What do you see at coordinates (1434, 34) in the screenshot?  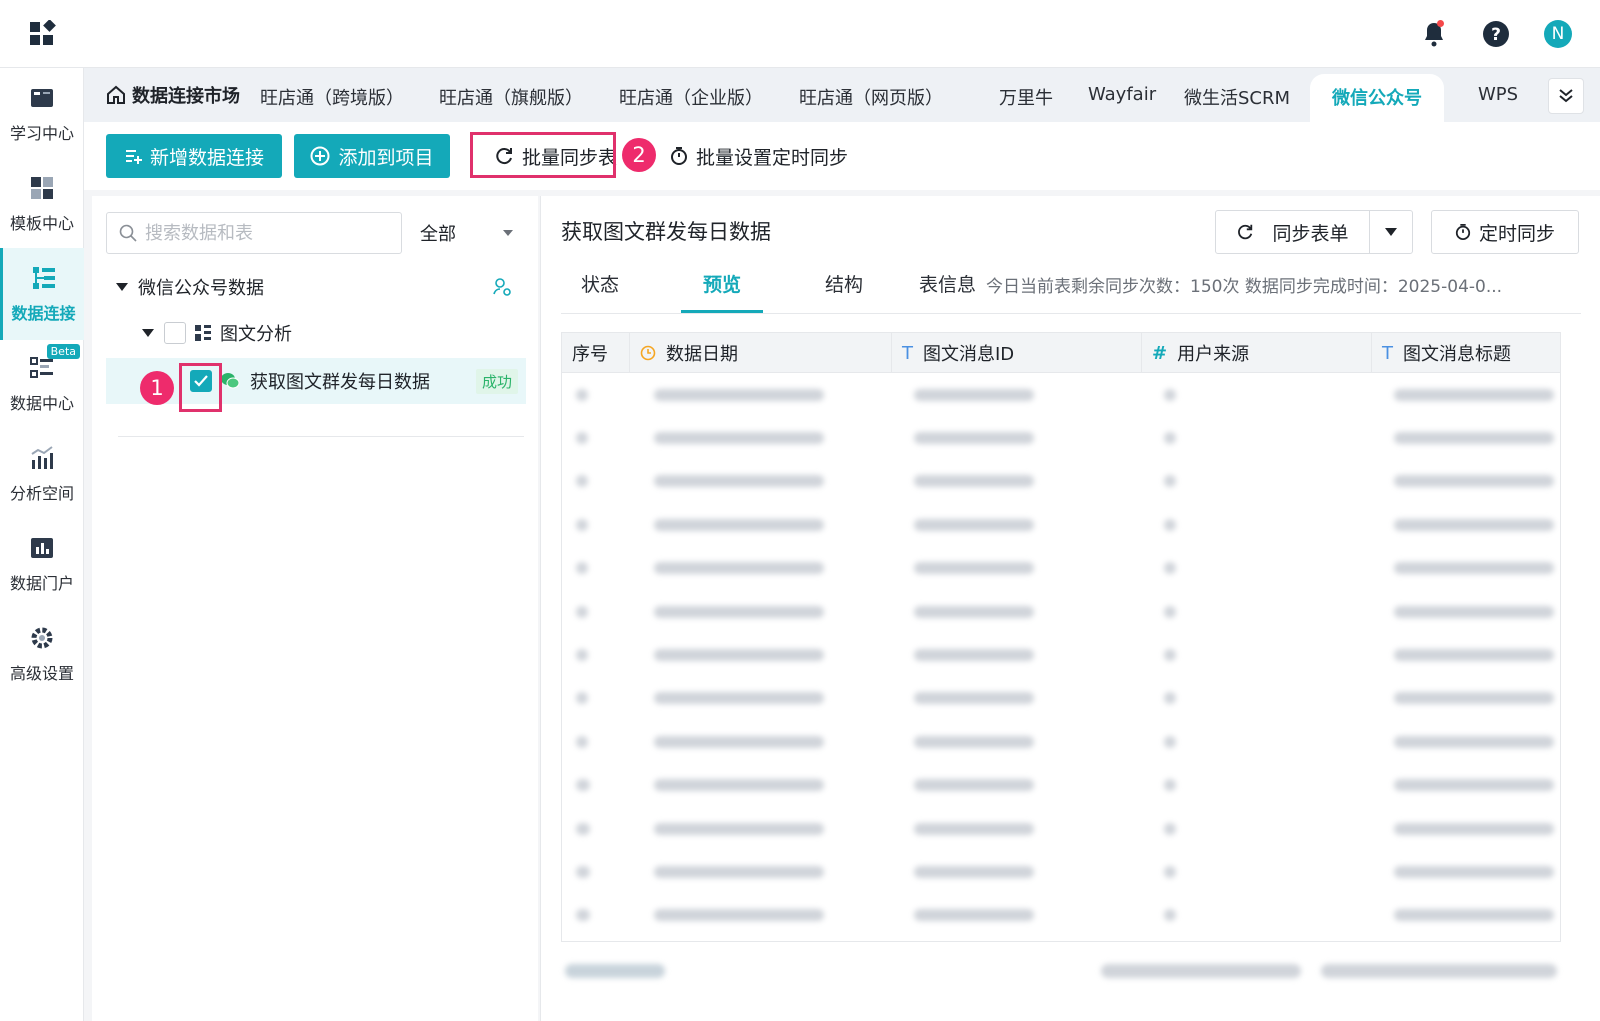 I see `notification-bell-icon` at bounding box center [1434, 34].